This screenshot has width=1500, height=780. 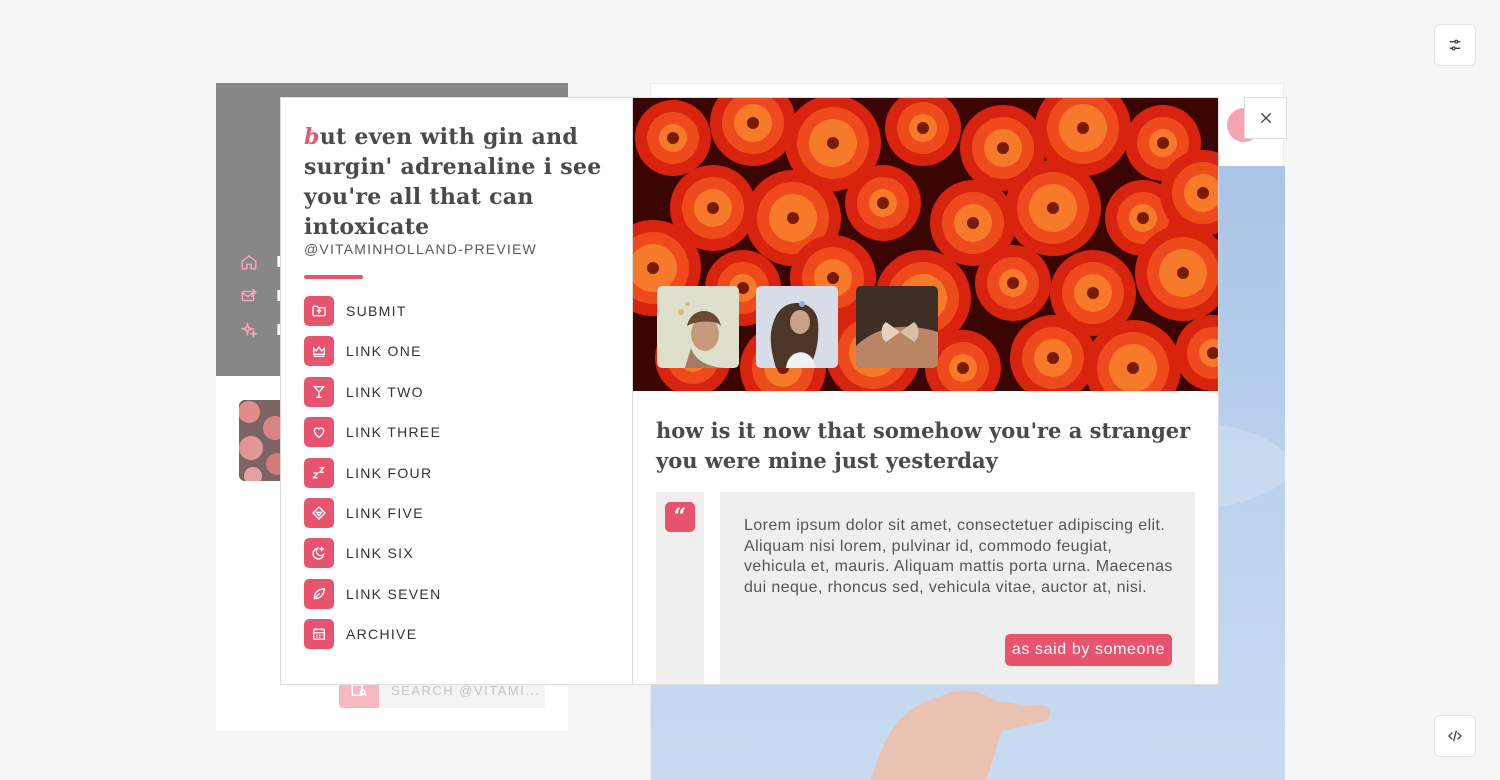 I want to click on menu-label: LINK FIVE, so click(x=385, y=513).